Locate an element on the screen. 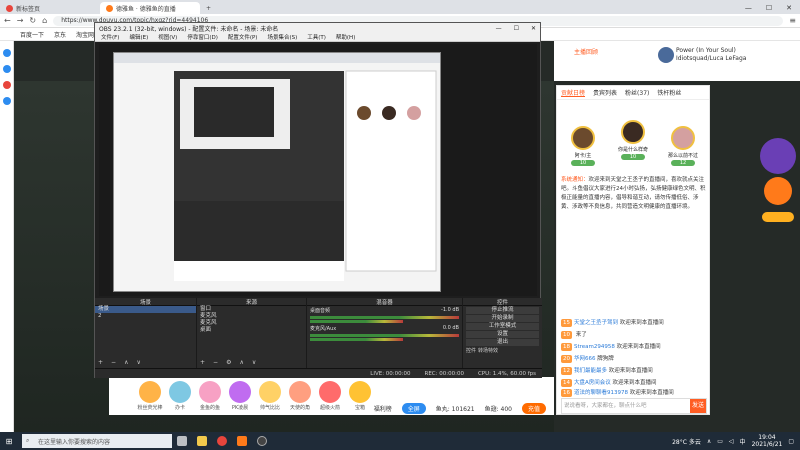  follow-label: 主播回顾 is located at coordinates (586, 51).